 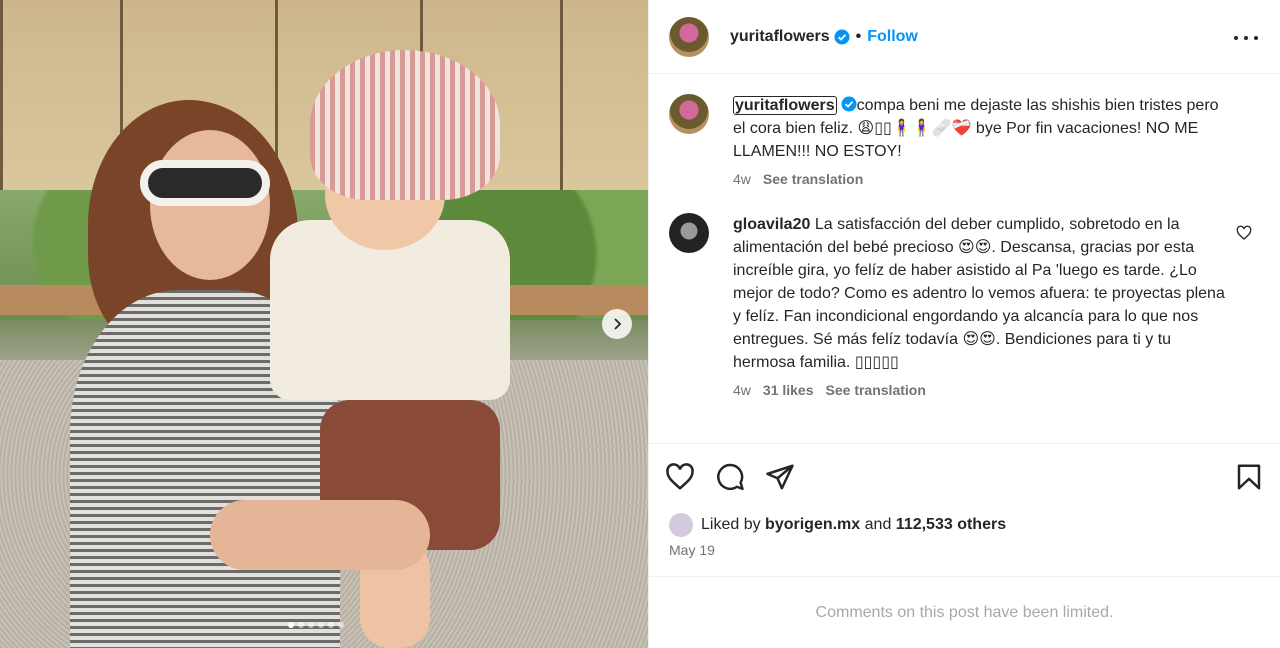 What do you see at coordinates (964, 37) in the screenshot?
I see `post-header: yuritaflowers • Follow` at bounding box center [964, 37].